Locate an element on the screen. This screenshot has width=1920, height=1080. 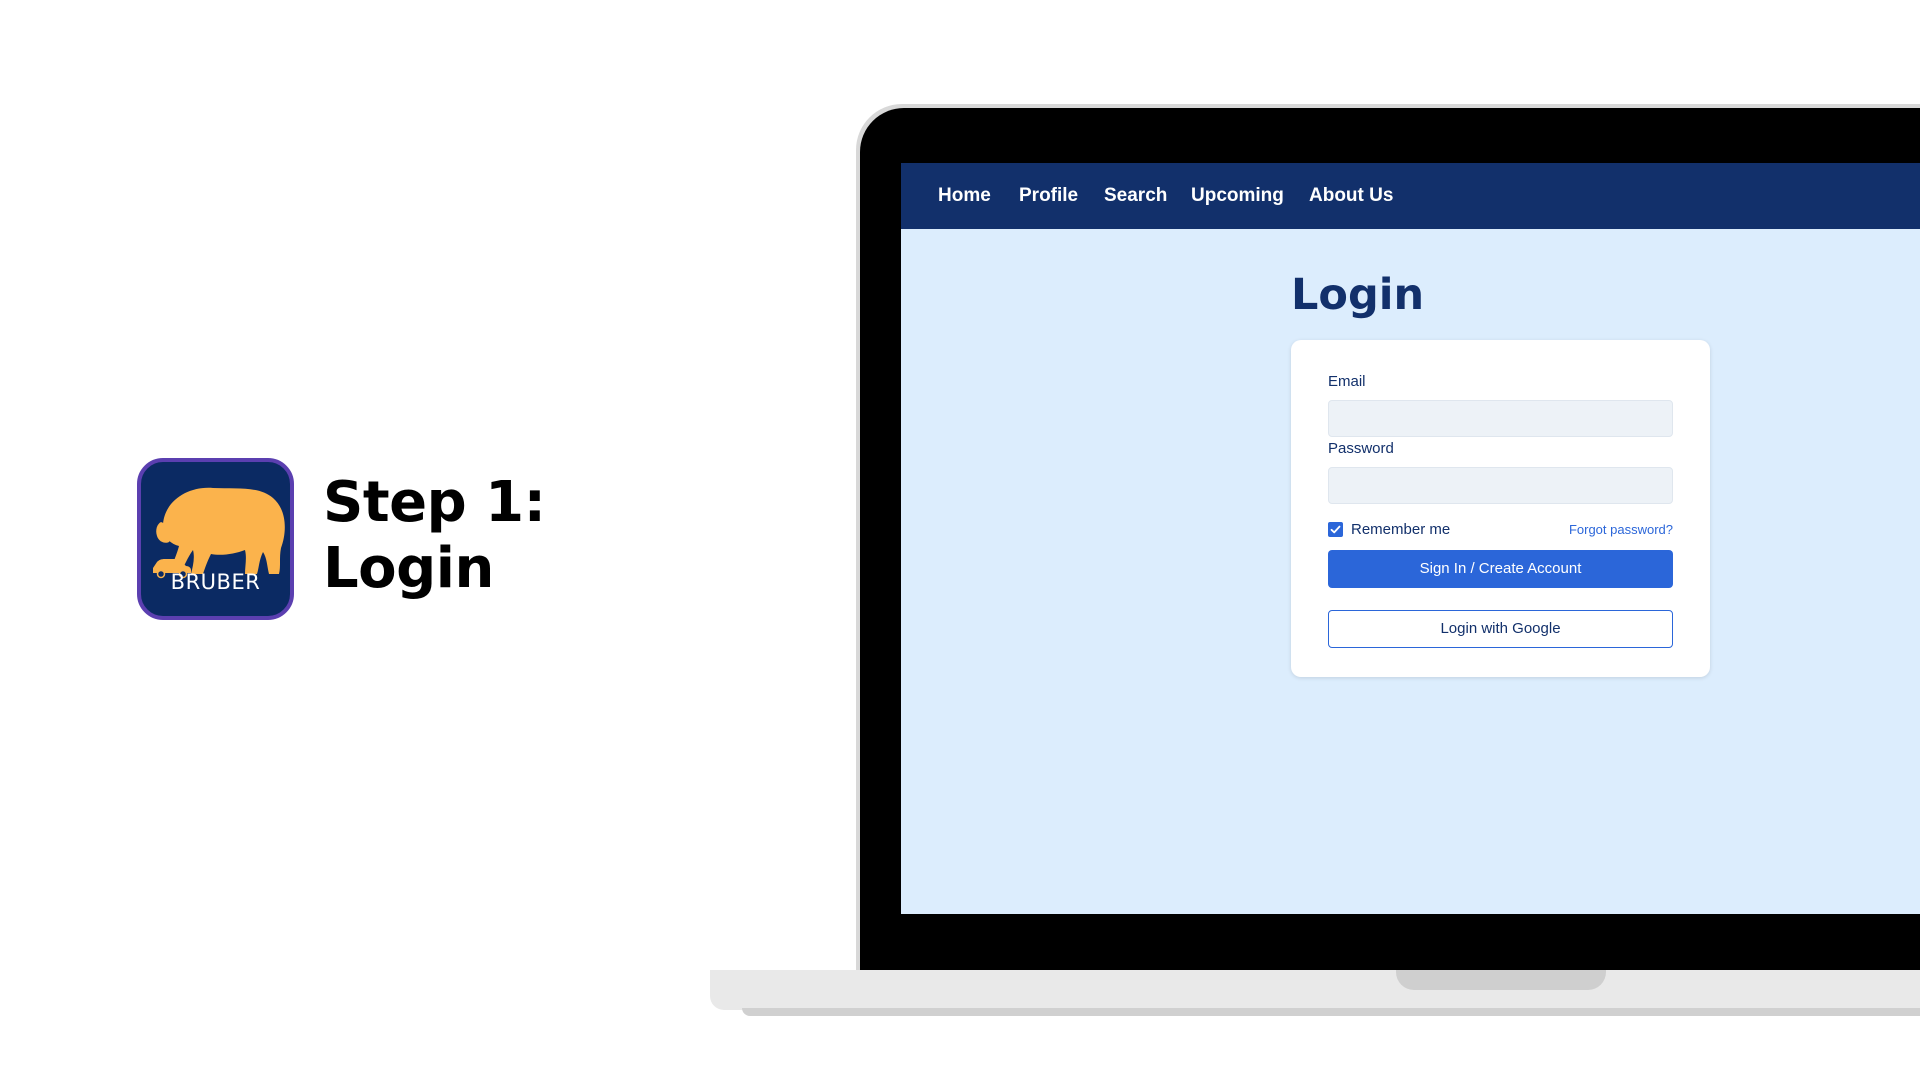
step-title-line2: Login is located at coordinates (408, 568).